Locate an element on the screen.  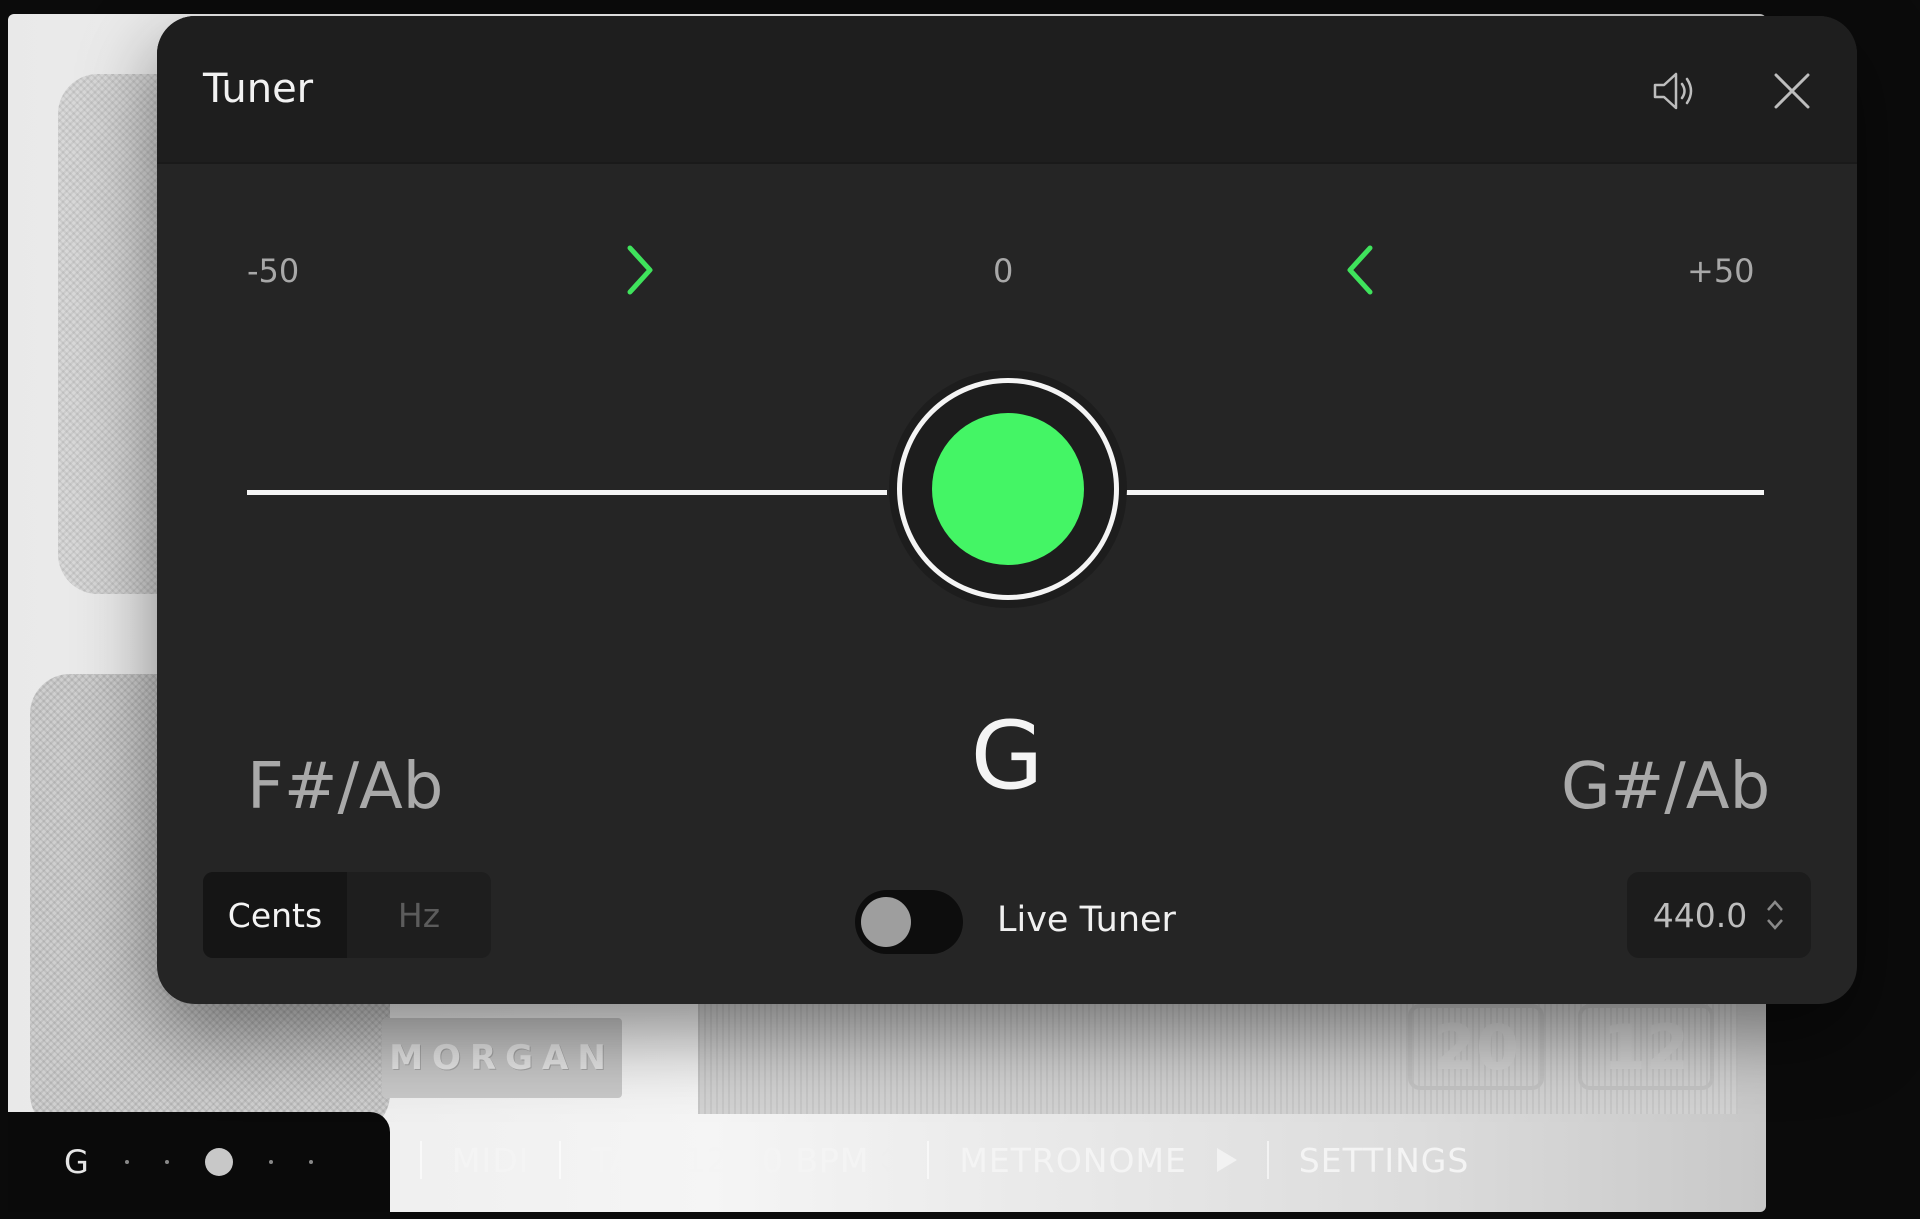
flat-note-label: F#/Ab is located at coordinates (345, 787).